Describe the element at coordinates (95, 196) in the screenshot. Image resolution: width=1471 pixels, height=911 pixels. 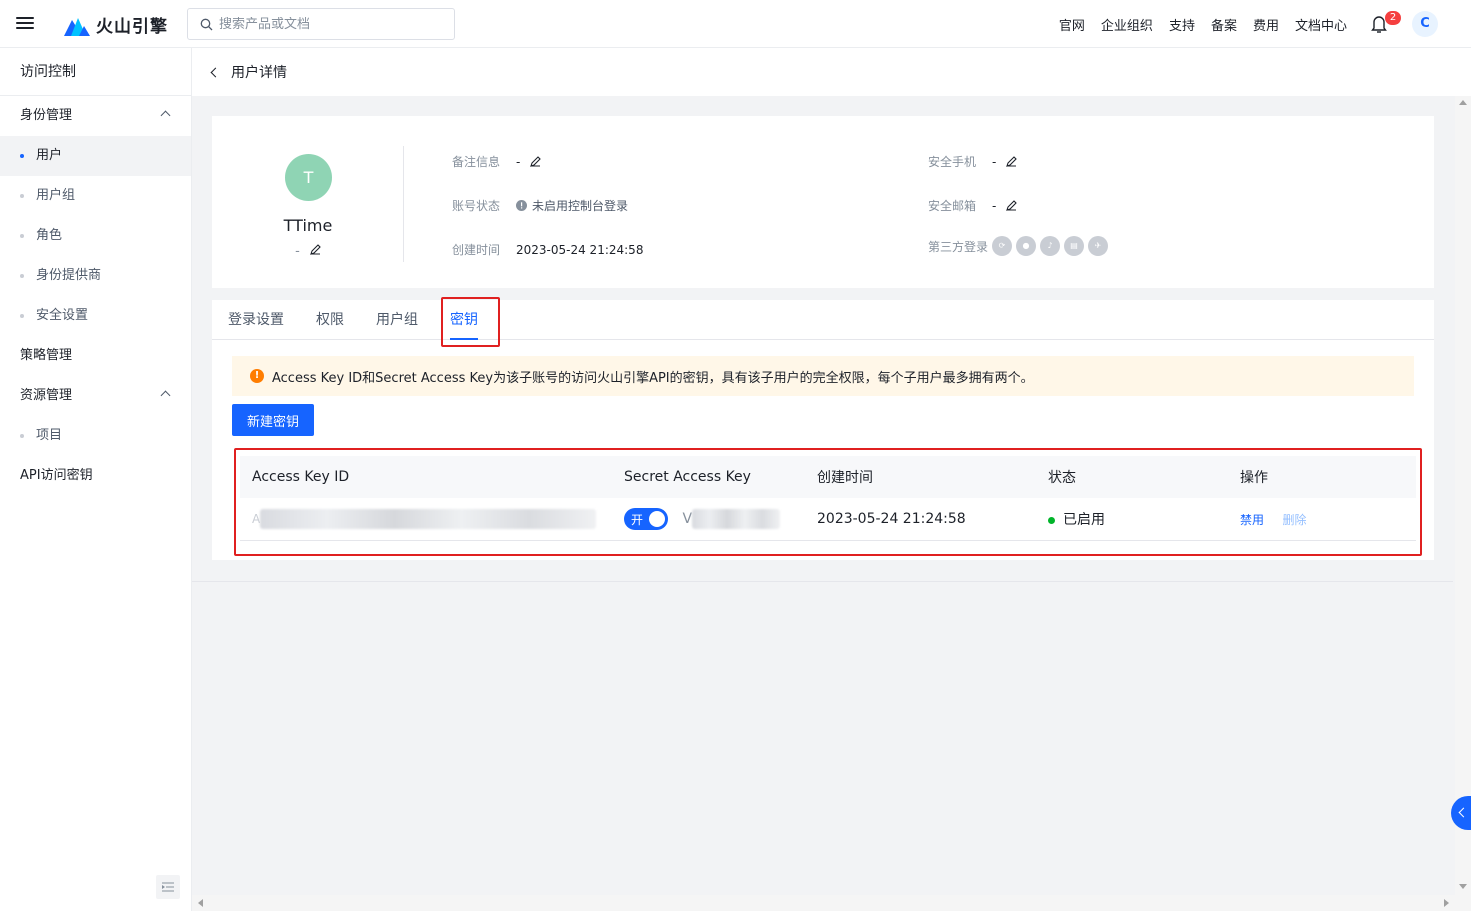
I see `sidebar-item-user-groups: 用户组` at that location.